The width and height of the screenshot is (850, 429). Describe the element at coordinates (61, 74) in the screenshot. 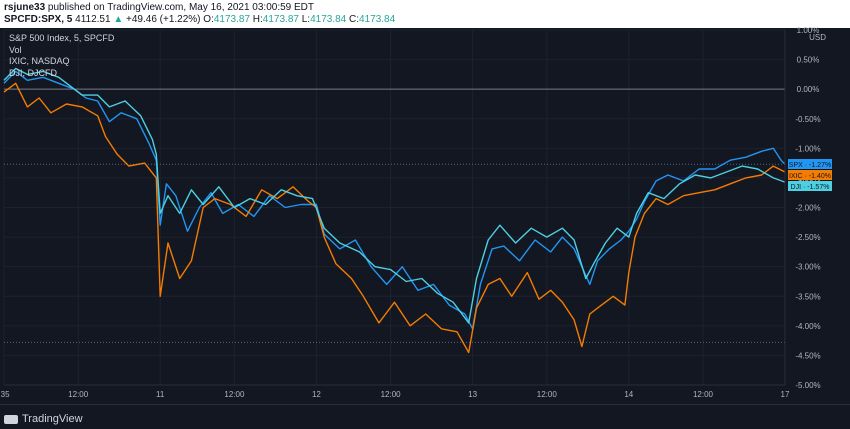

I see `legend-dji: DJI, DJCFD` at that location.